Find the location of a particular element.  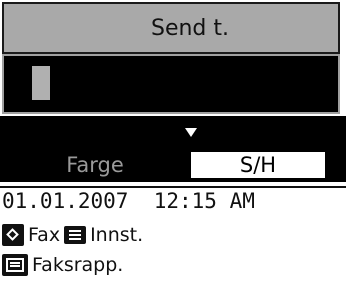

scroll-indicator-bar is located at coordinates (173, 132).